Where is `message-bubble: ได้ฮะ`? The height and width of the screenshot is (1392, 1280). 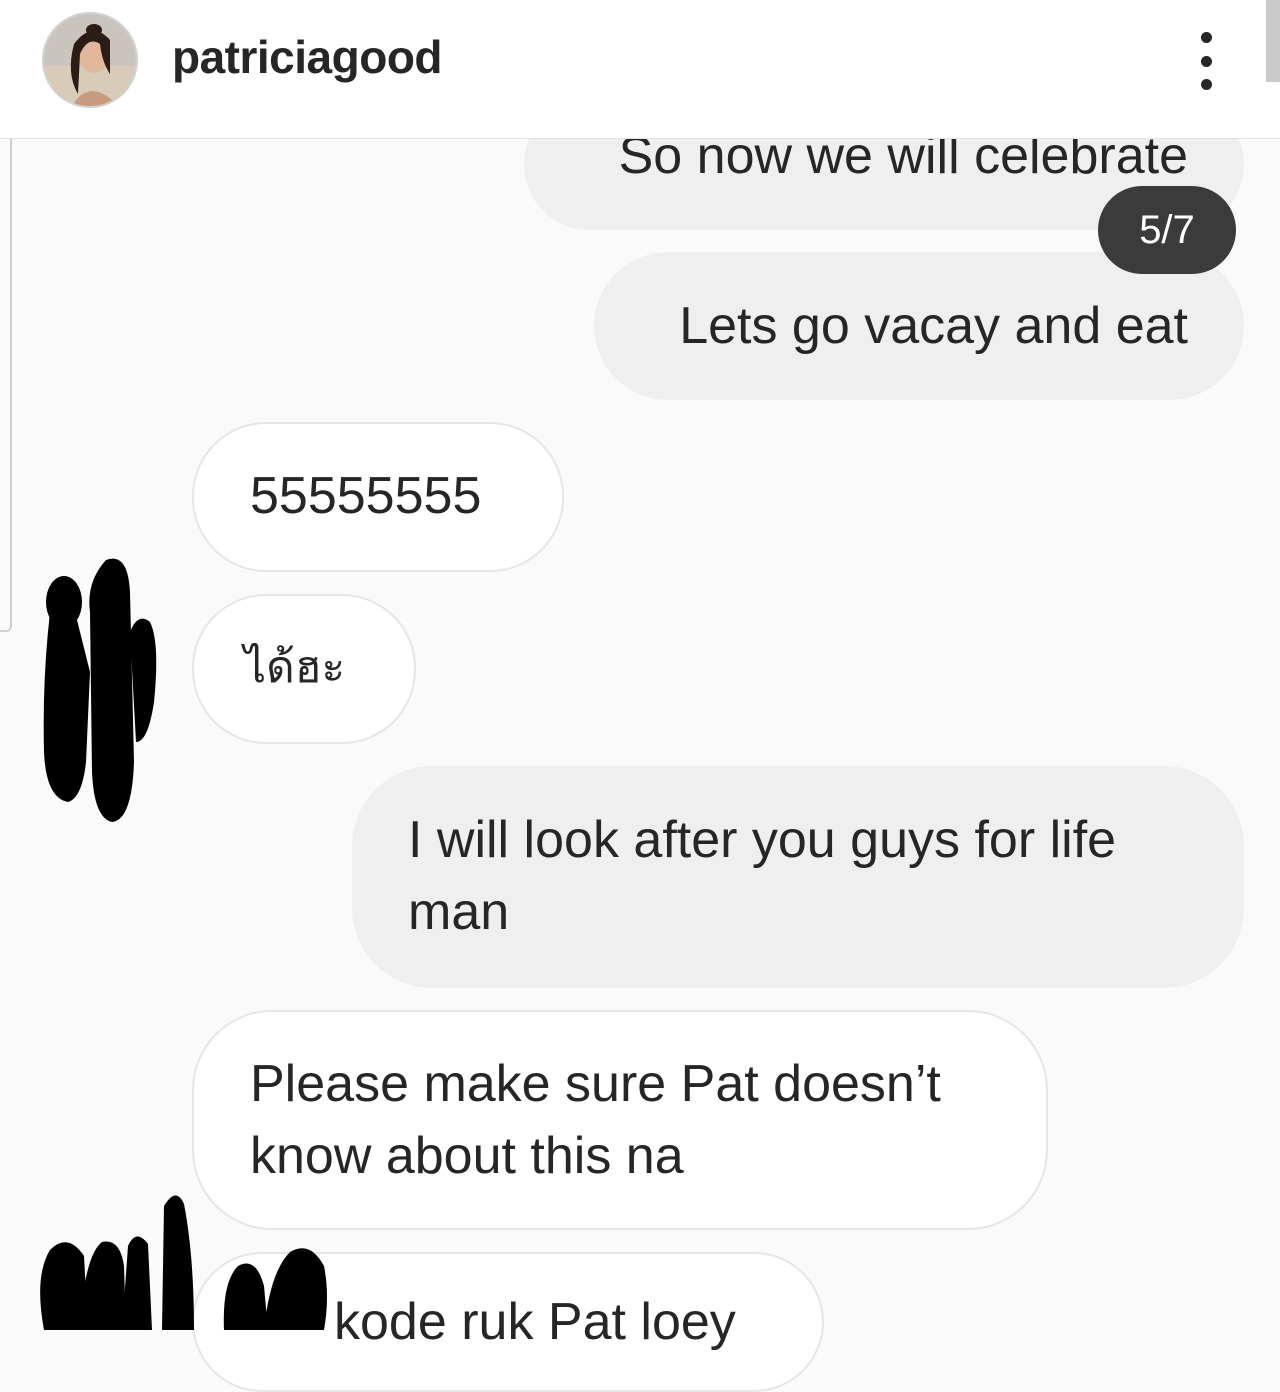 message-bubble: ได้ฮะ is located at coordinates (304, 669).